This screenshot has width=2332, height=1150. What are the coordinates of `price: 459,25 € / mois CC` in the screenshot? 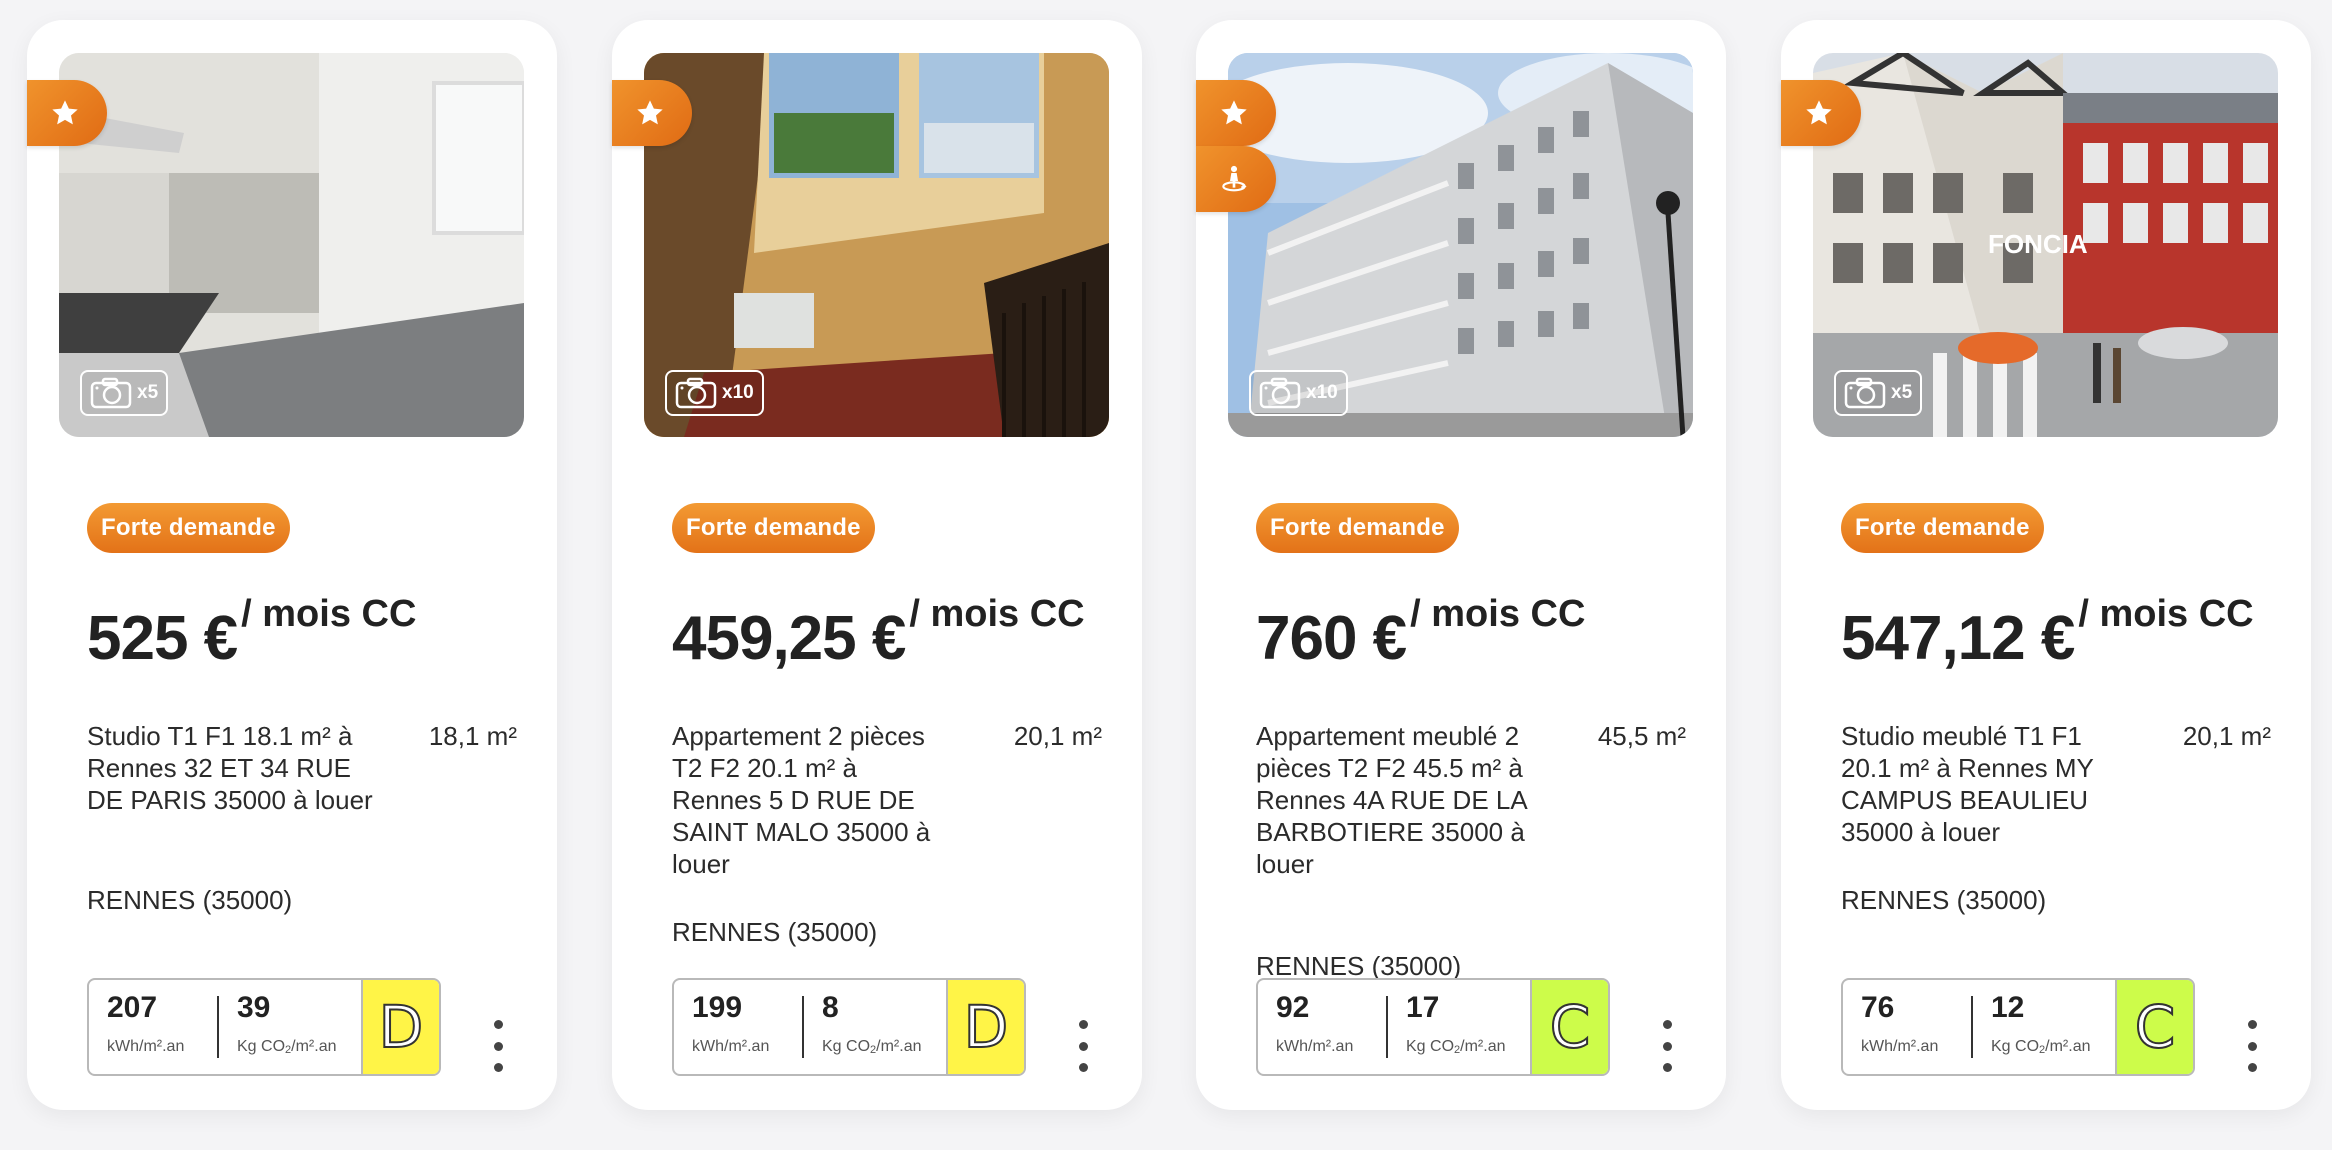 It's located at (878, 632).